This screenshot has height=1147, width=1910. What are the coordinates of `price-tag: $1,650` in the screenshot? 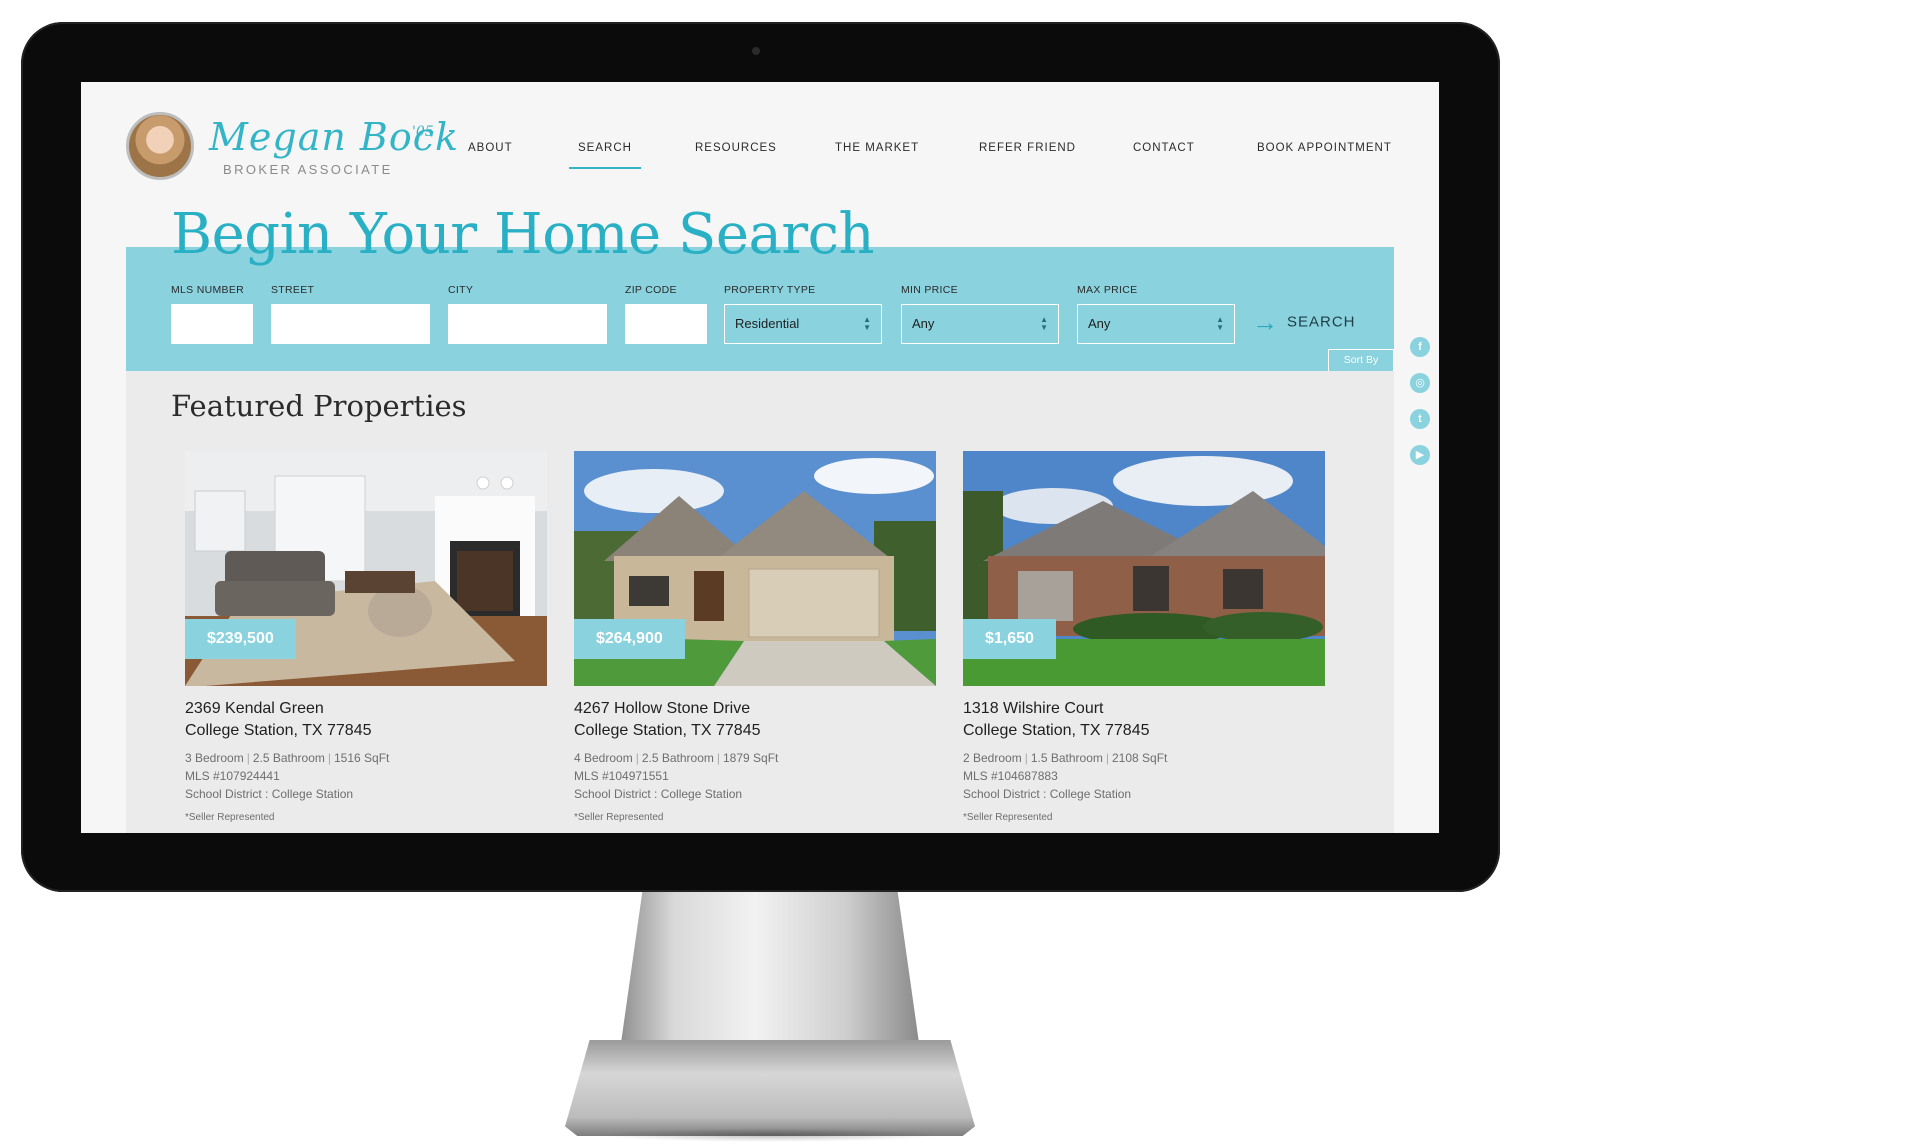 It's located at (1009, 639).